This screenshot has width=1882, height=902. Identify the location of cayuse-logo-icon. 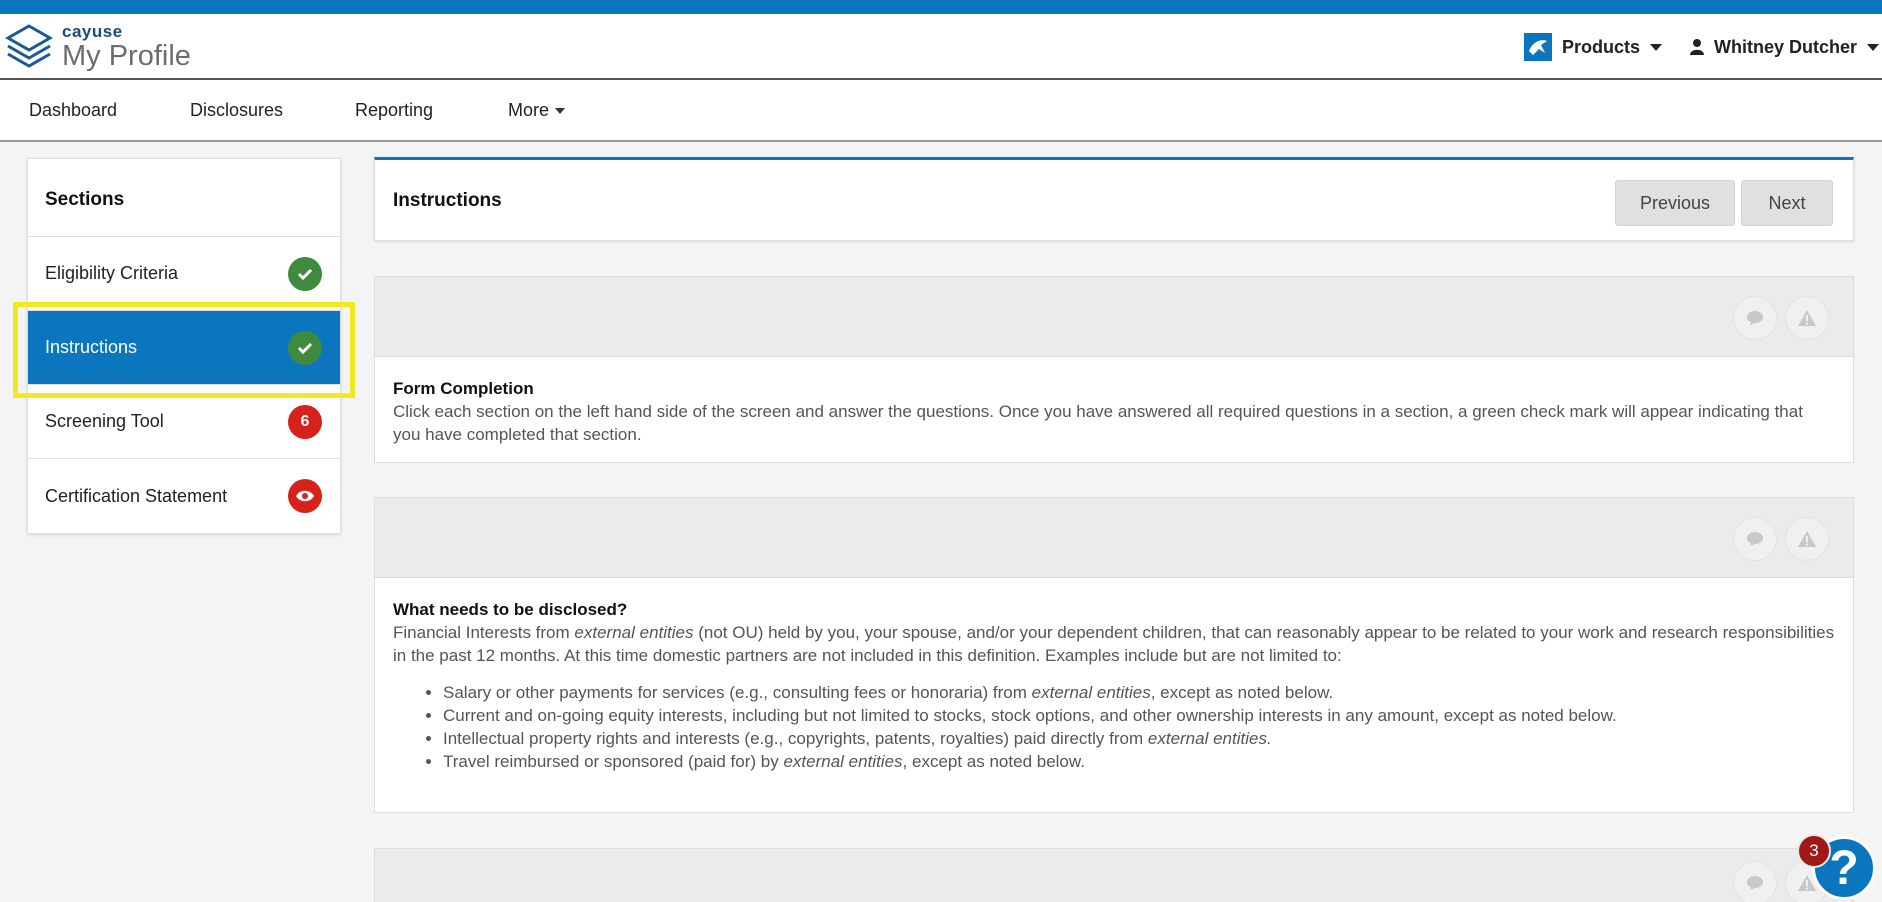
(29, 46).